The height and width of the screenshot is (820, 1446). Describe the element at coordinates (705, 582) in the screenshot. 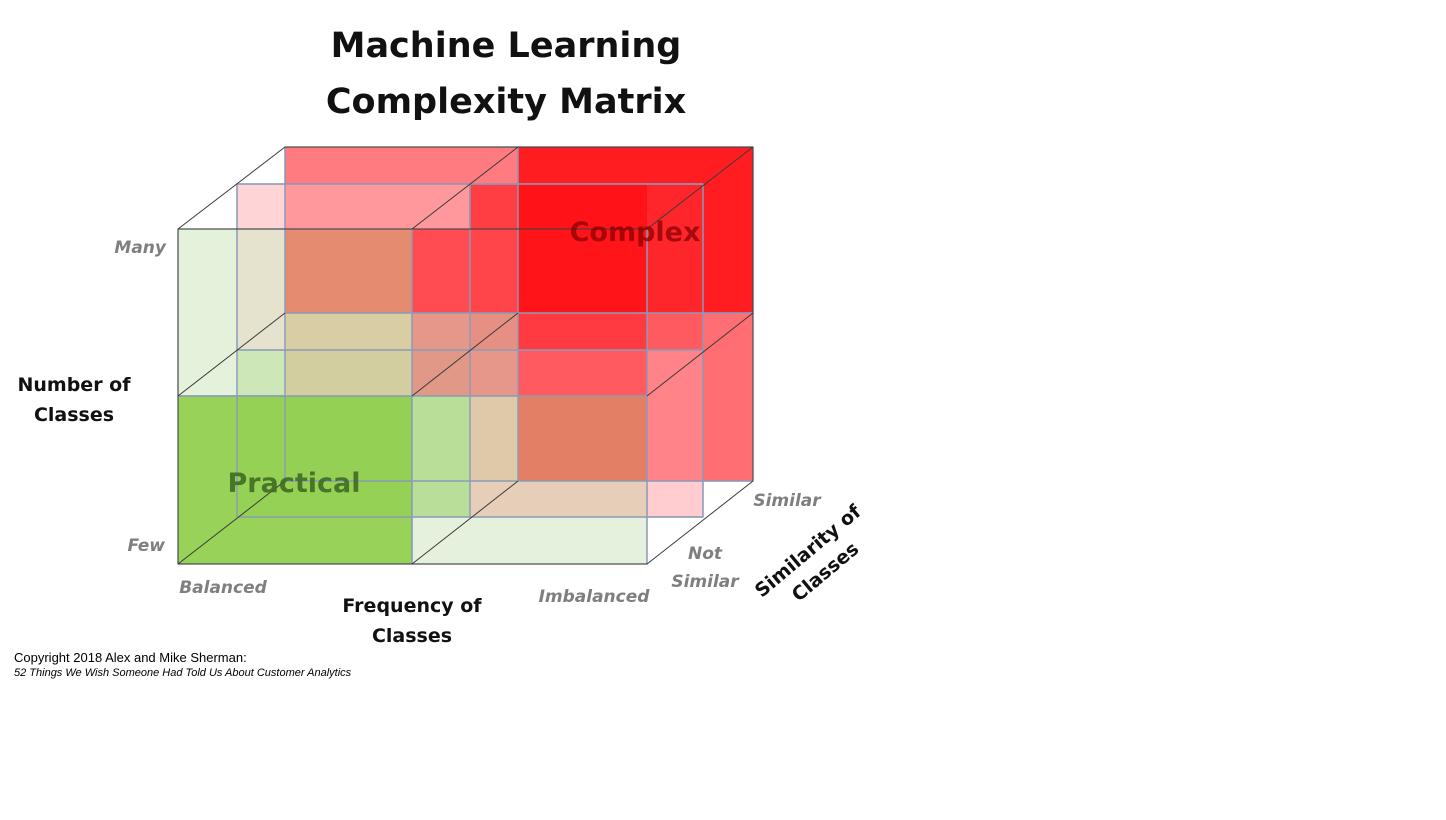

I see `z-tick-not-similar-line-2: Similar` at that location.